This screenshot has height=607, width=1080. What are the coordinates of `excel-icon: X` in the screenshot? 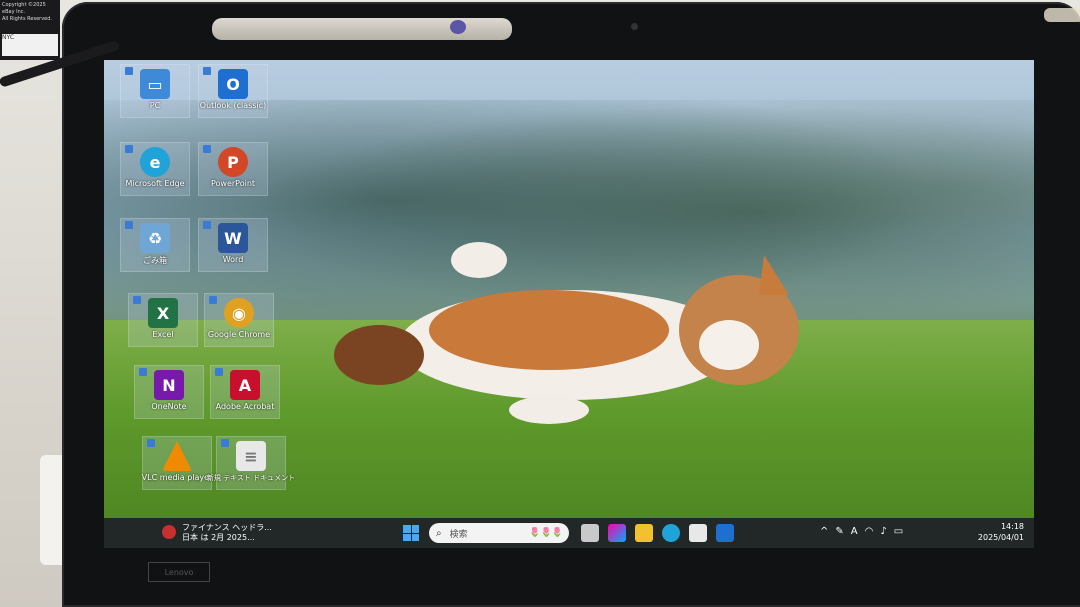 It's located at (163, 313).